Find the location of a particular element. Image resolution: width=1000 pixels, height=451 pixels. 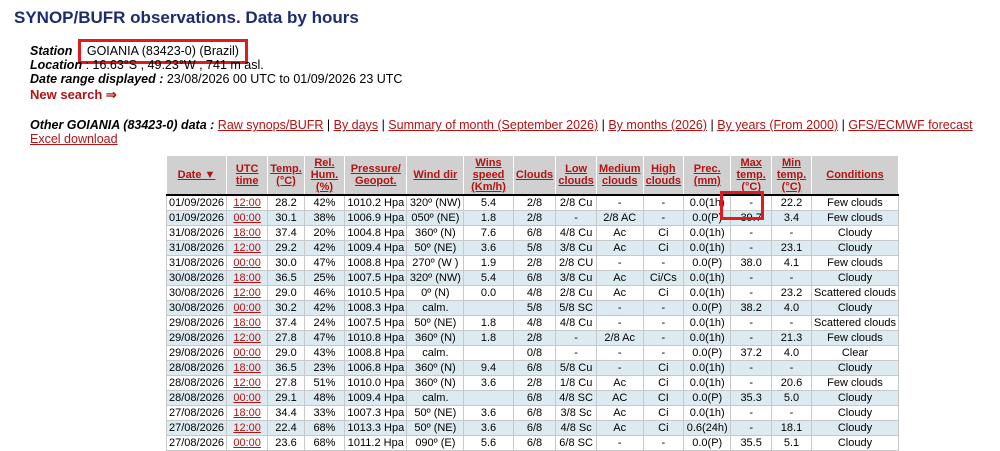

cell-low-clouds: 4/8 SC is located at coordinates (576, 398).